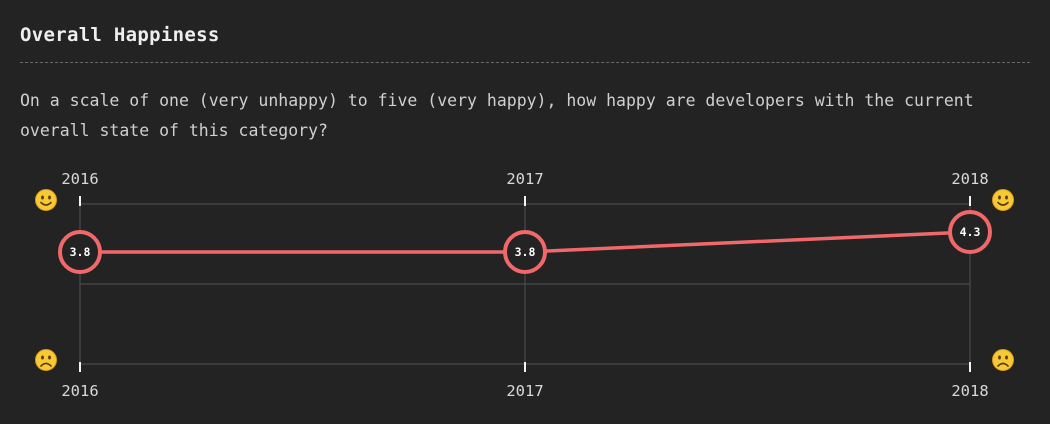  I want to click on data-point-2017: 3.8, so click(525, 252).